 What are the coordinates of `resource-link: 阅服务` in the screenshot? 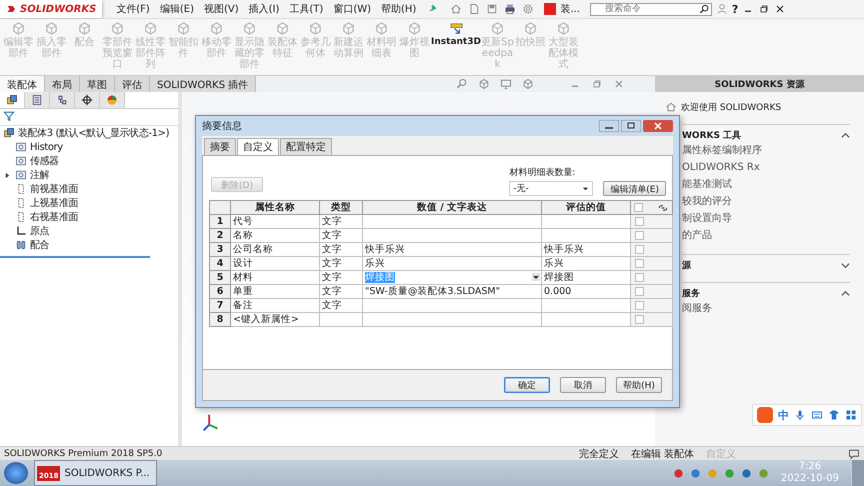 It's located at (766, 308).